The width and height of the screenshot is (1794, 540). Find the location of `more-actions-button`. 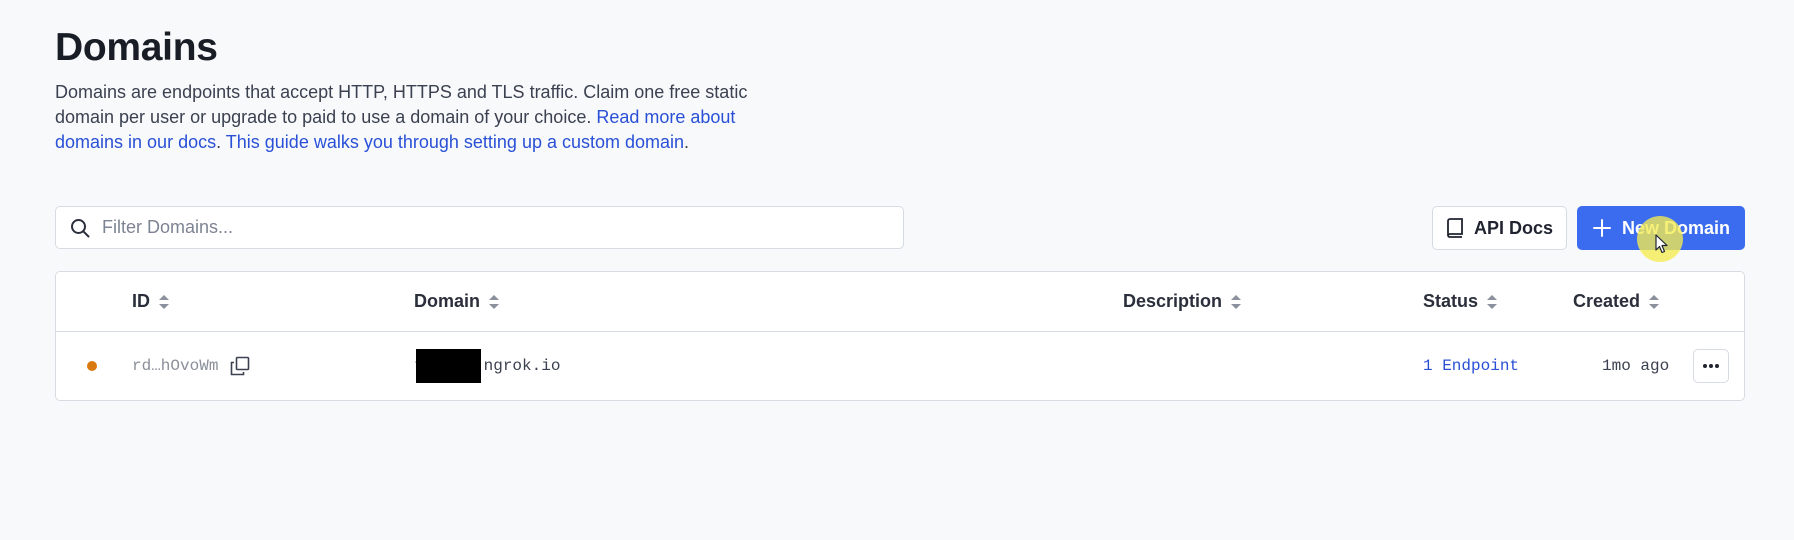

more-actions-button is located at coordinates (1711, 366).